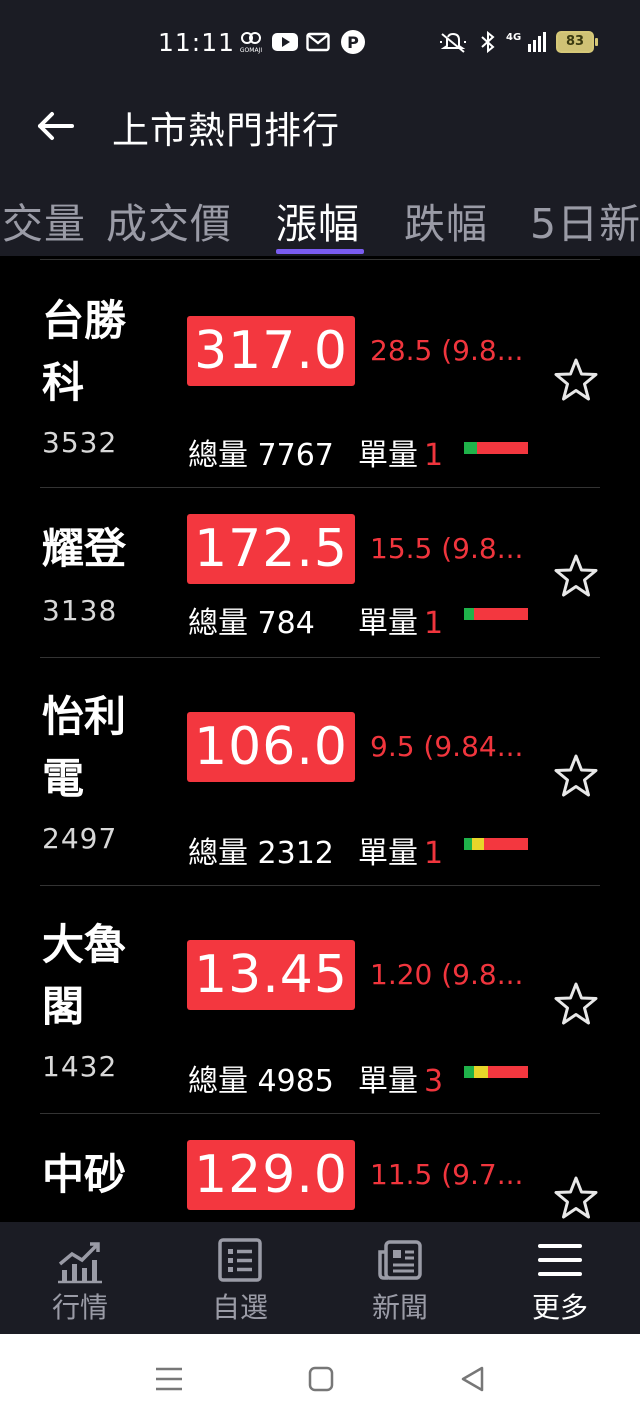 The height and width of the screenshot is (1422, 640). I want to click on total-volume-value: 2312, so click(295, 853).